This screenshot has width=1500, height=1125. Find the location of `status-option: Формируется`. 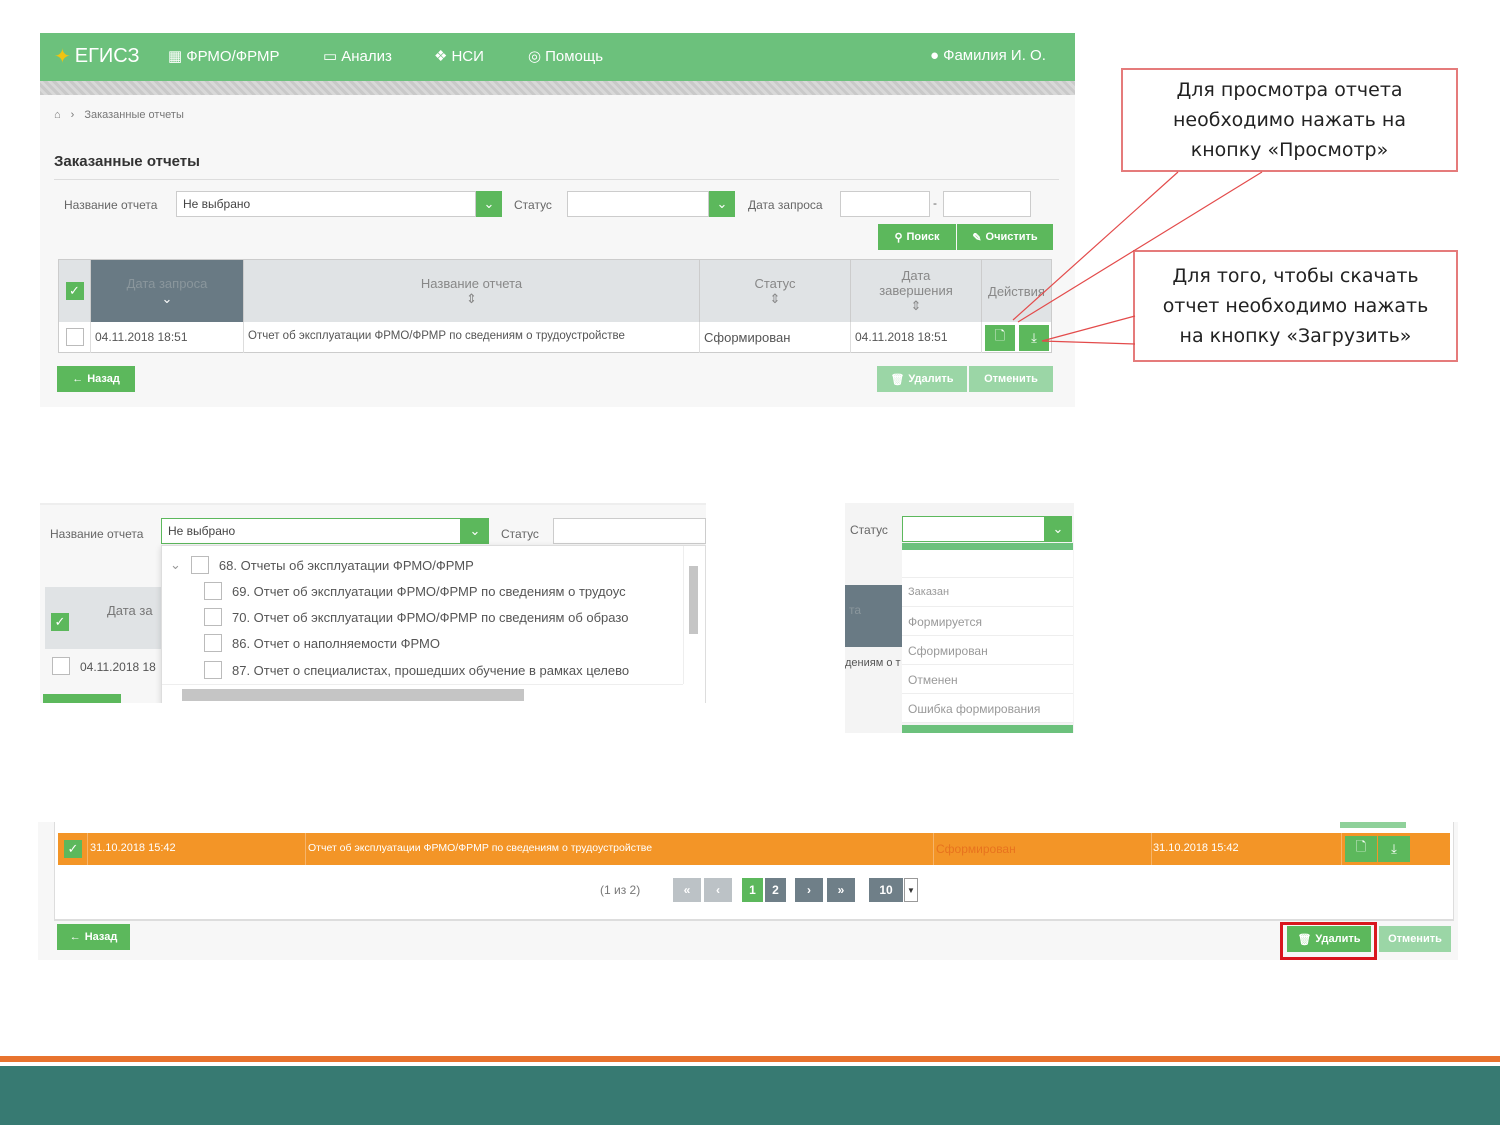

status-option: Формируется is located at coordinates (987, 621).